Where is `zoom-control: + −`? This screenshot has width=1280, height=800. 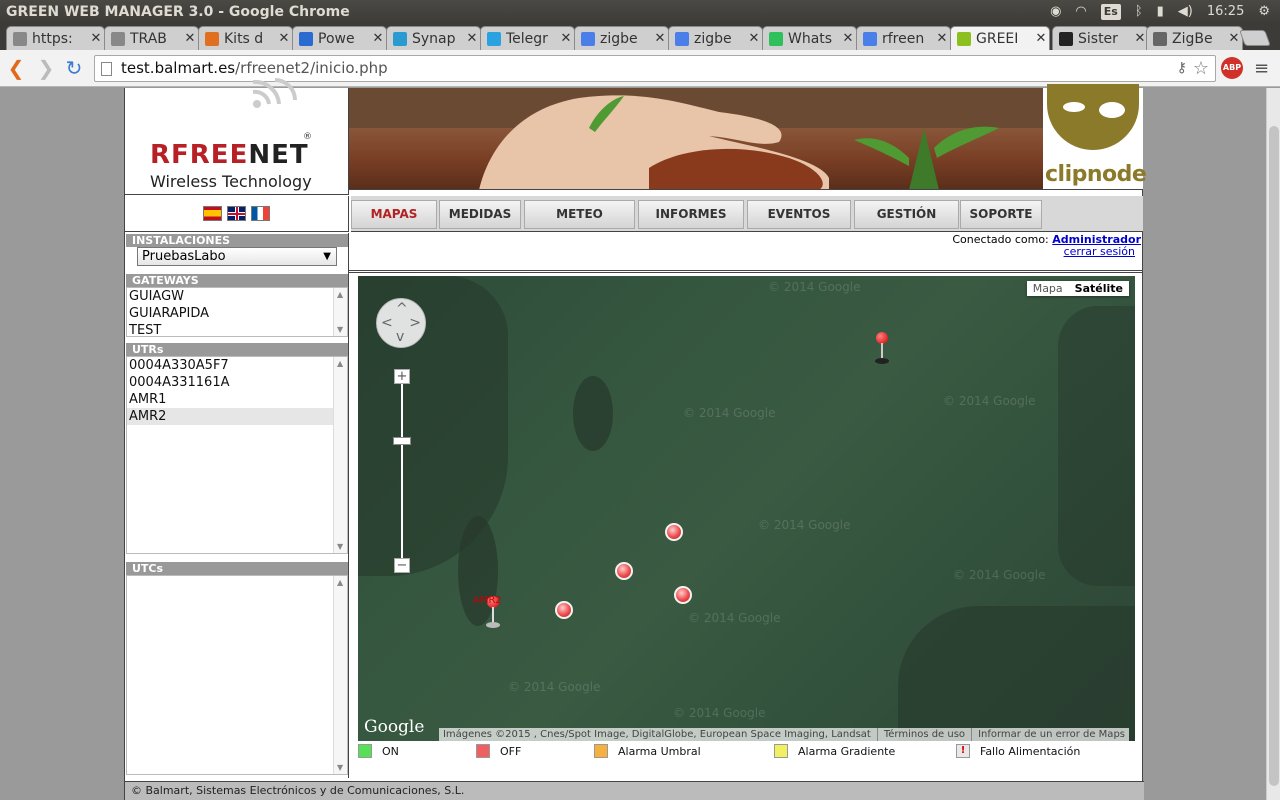 zoom-control: + − is located at coordinates (402, 472).